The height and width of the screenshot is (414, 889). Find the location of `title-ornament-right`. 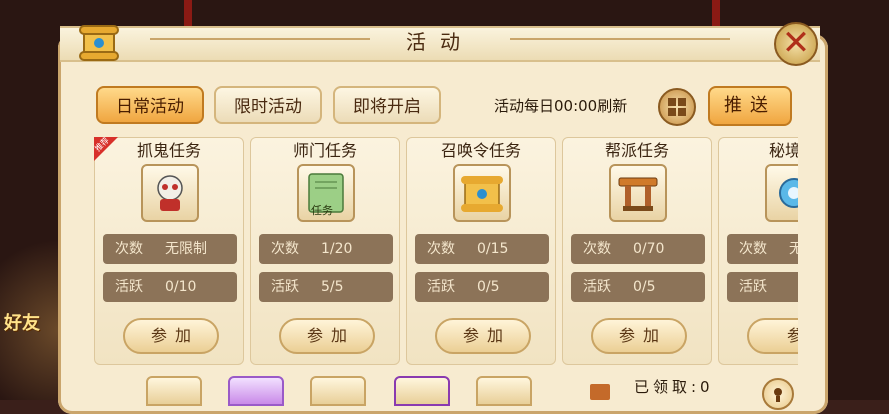

title-ornament-right is located at coordinates (620, 39).